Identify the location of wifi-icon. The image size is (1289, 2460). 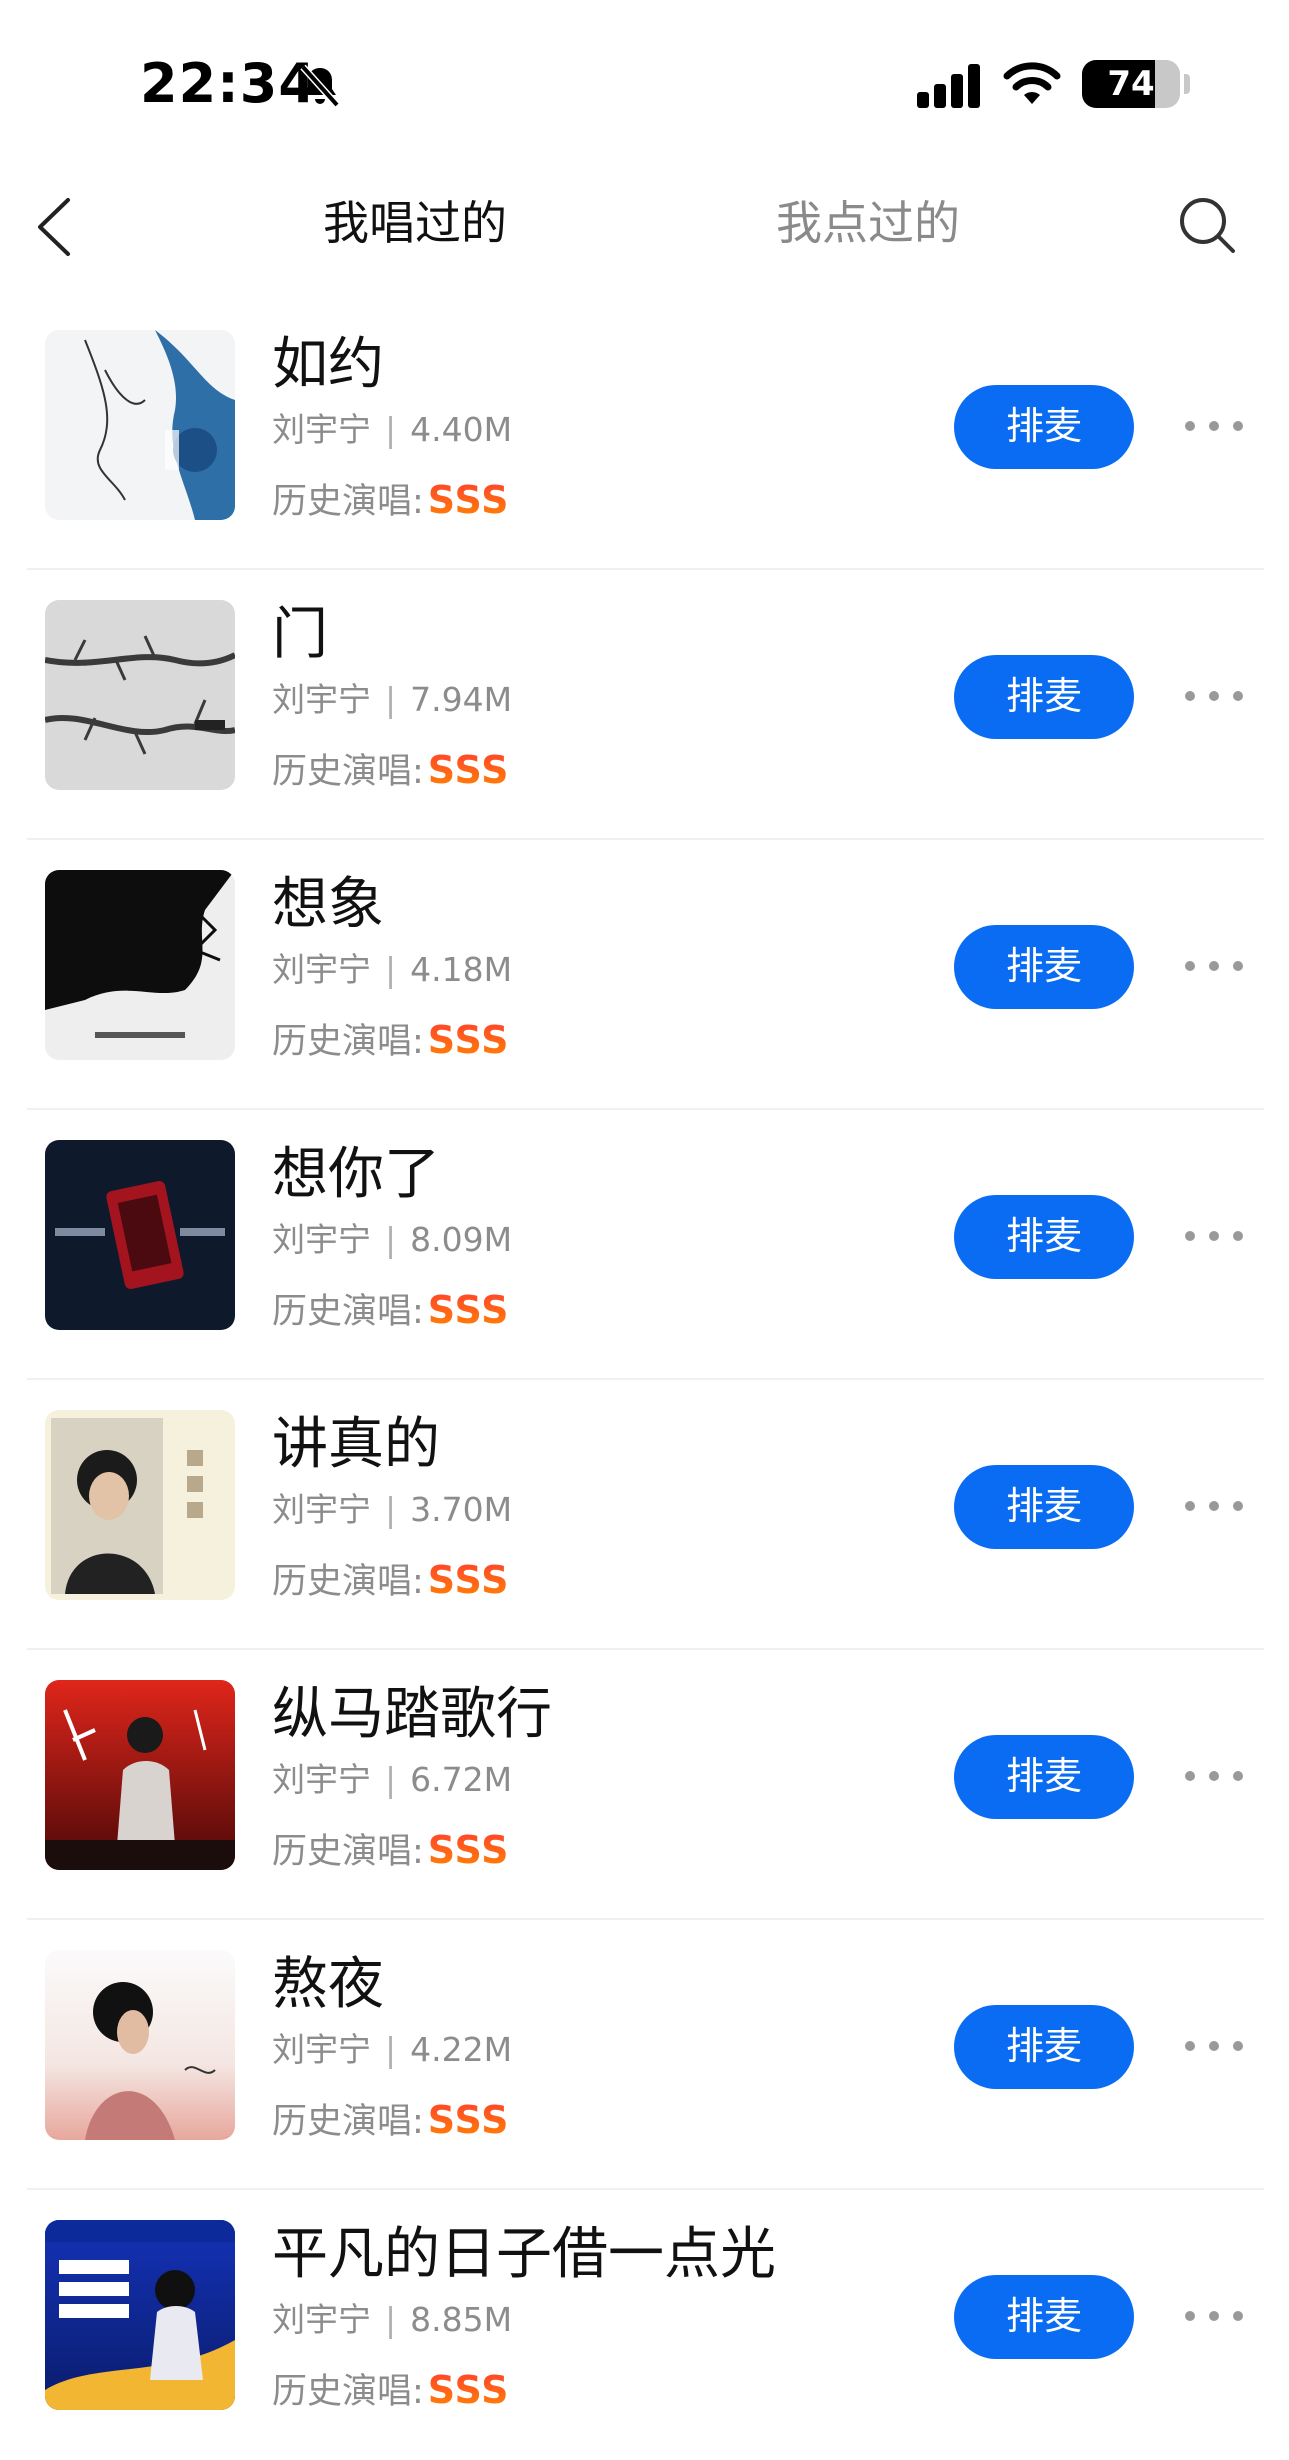
(1032, 83).